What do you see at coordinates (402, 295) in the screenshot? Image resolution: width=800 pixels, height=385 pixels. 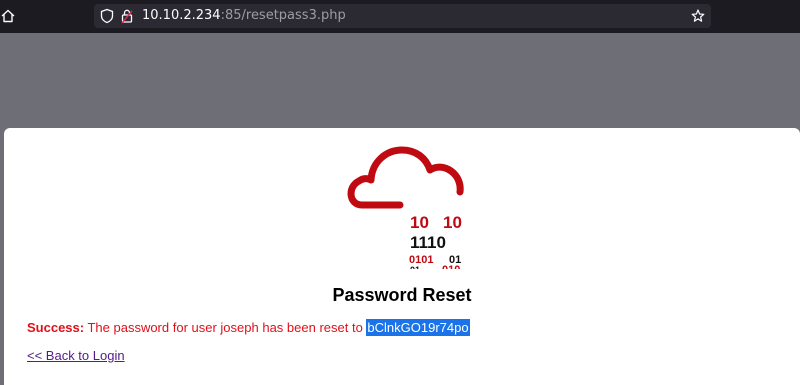 I see `page-title: Password Reset` at bounding box center [402, 295].